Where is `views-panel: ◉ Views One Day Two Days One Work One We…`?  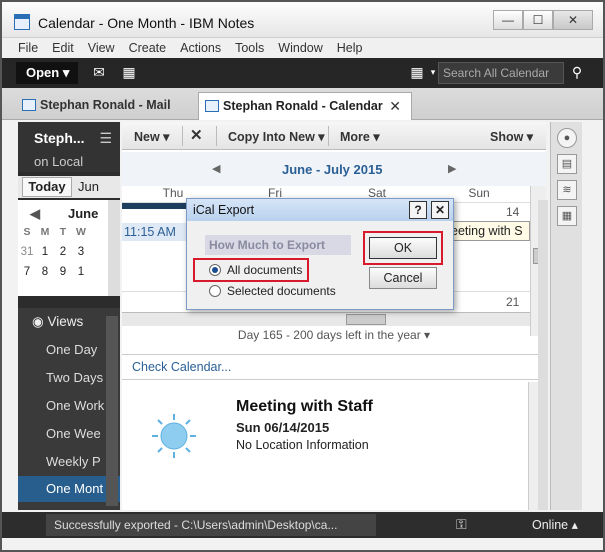
views-panel: ◉ Views One Day Two Days One Work One We… is located at coordinates (69, 409).